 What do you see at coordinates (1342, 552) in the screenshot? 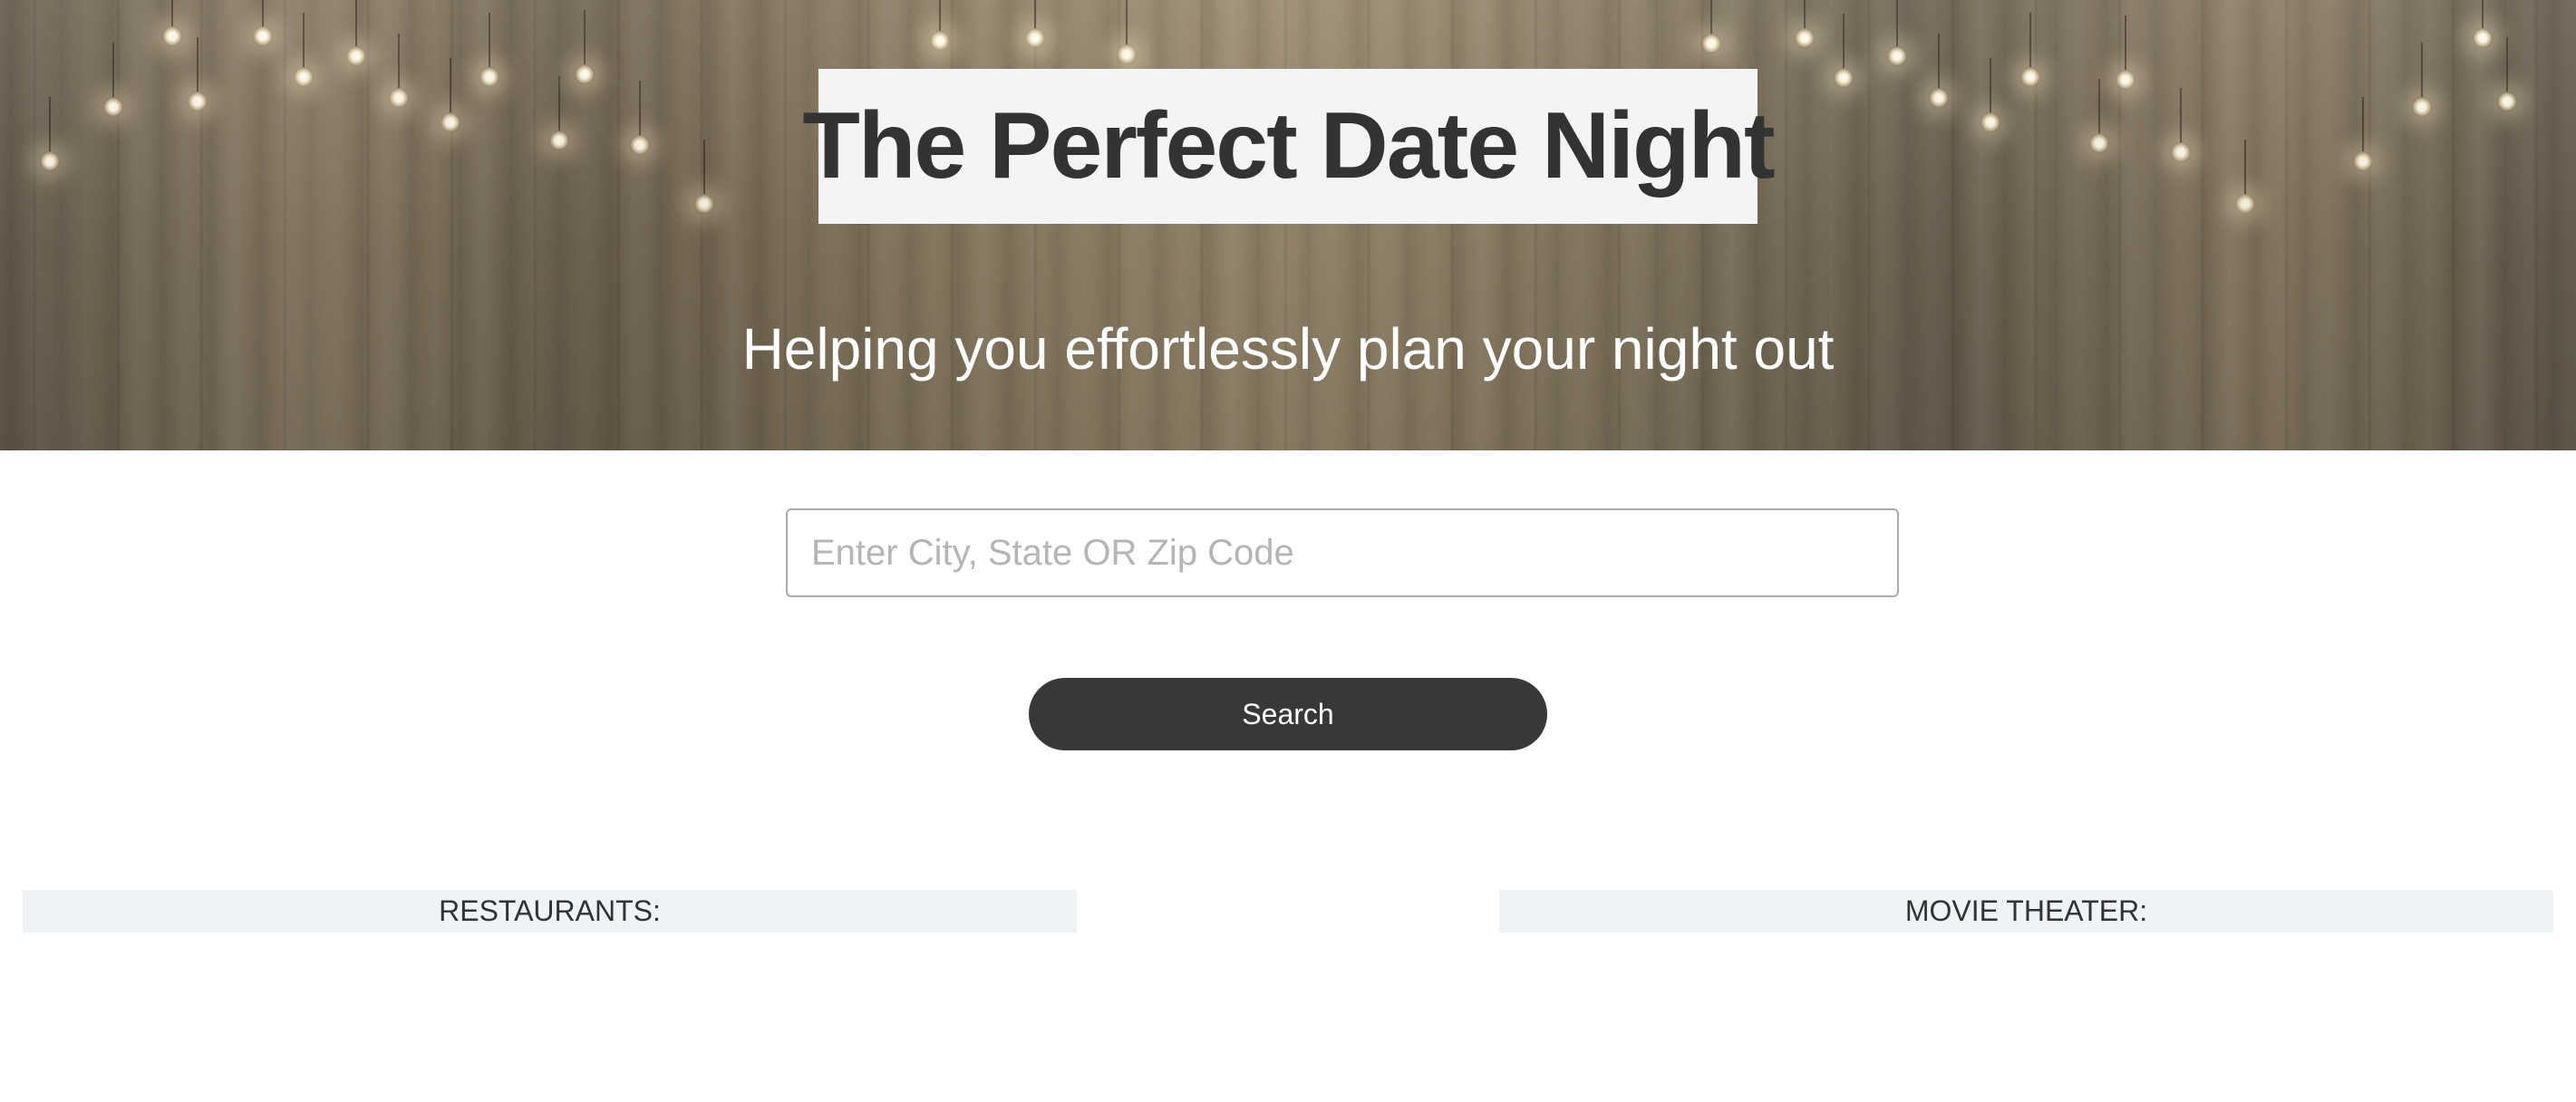
I see `location-search-input` at bounding box center [1342, 552].